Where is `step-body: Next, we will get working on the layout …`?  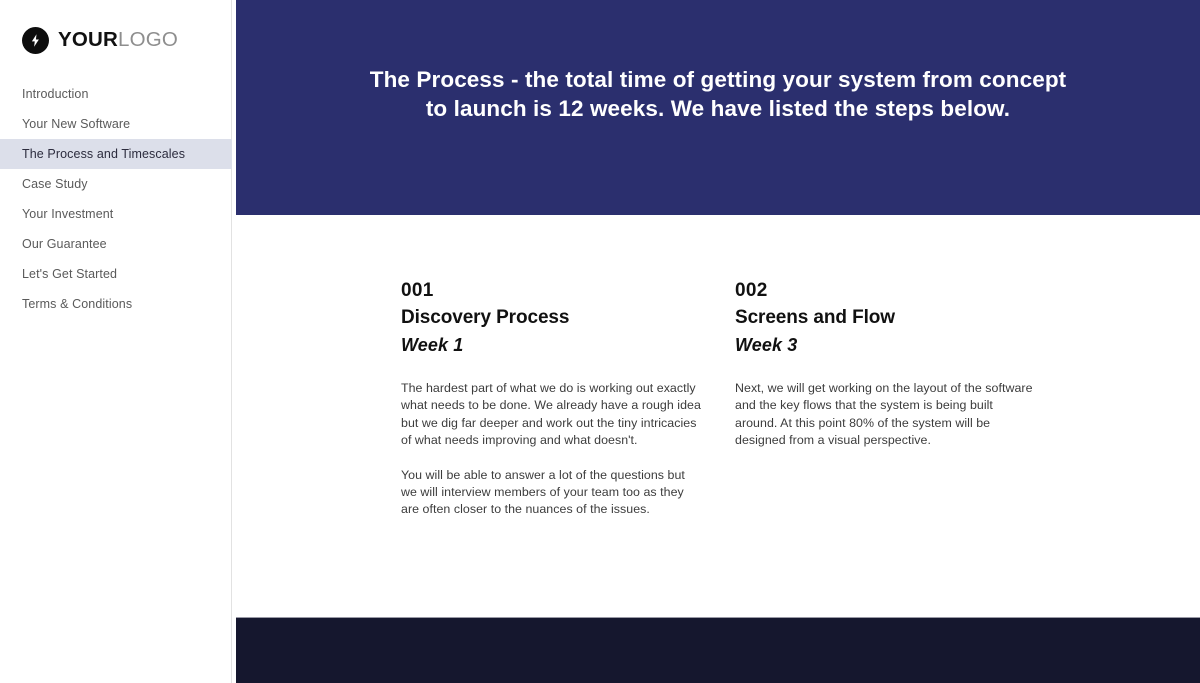
step-body: Next, we will get working on the layout … is located at coordinates (885, 415).